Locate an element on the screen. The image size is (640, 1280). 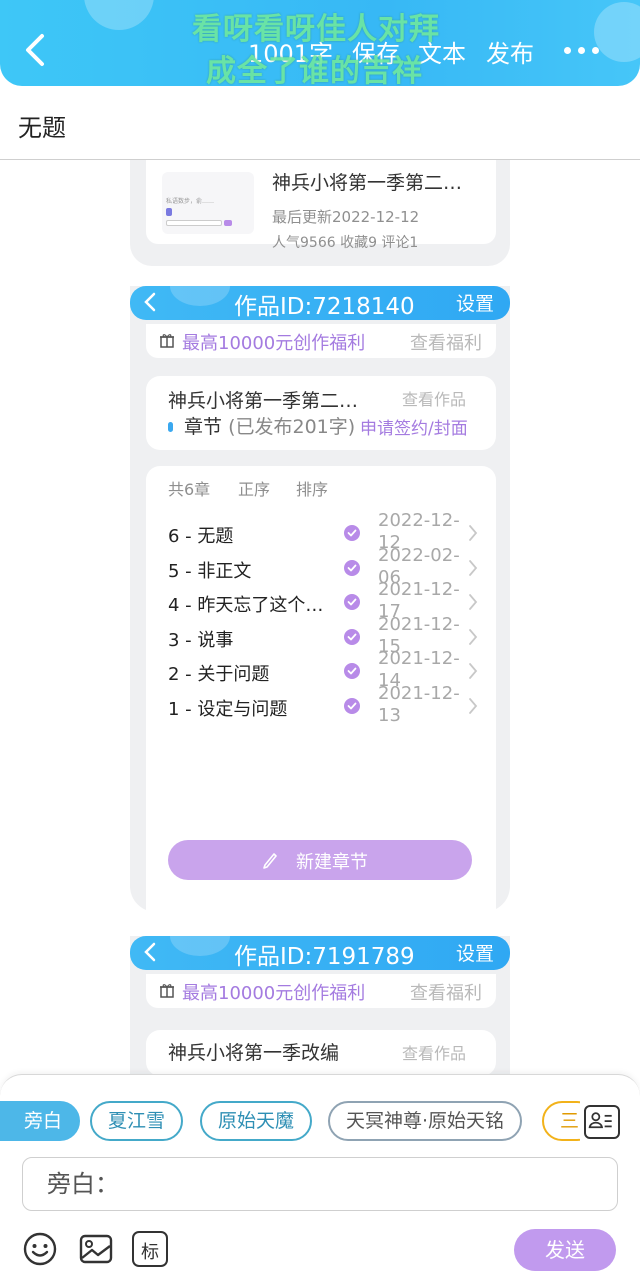
lyric-overlay-line1: 看呀看呀佳人对拜 is located at coordinates (316, 29).